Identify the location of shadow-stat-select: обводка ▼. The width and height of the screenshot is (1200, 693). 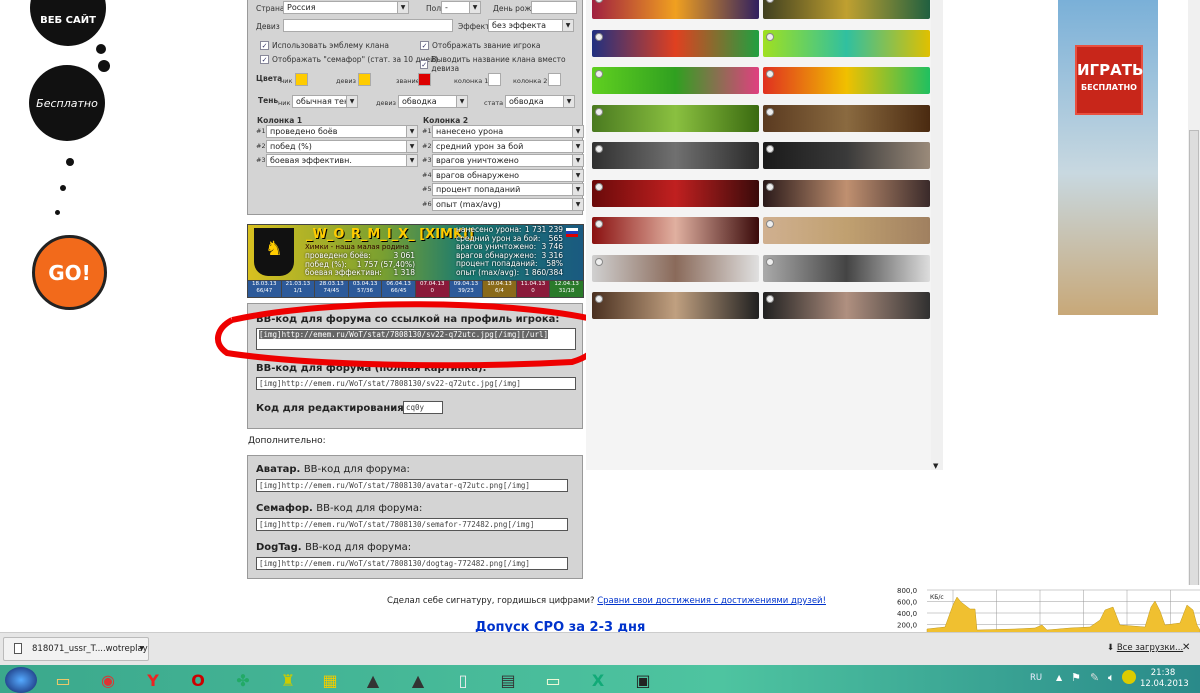
(540, 101).